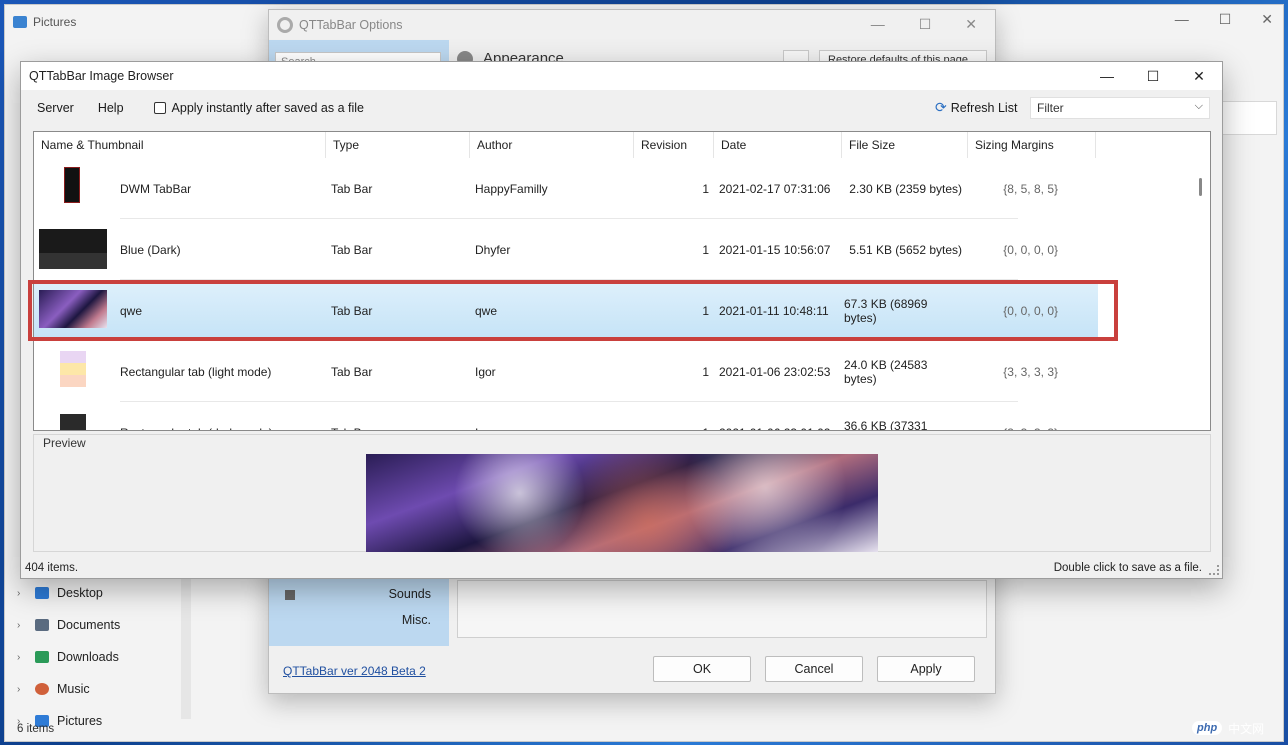 Image resolution: width=1288 pixels, height=745 pixels. I want to click on row-date: 2021-01-06 23:01:02, so click(774, 416).